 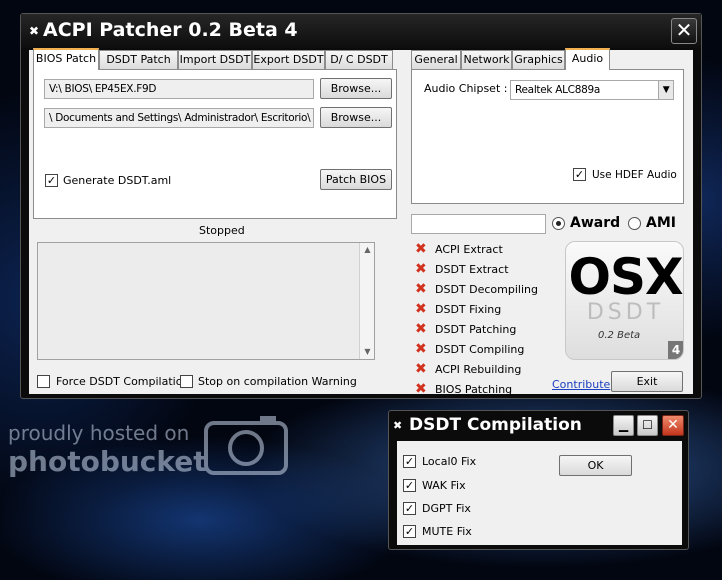 I want to click on status-text: Stopped, so click(x=222, y=230).